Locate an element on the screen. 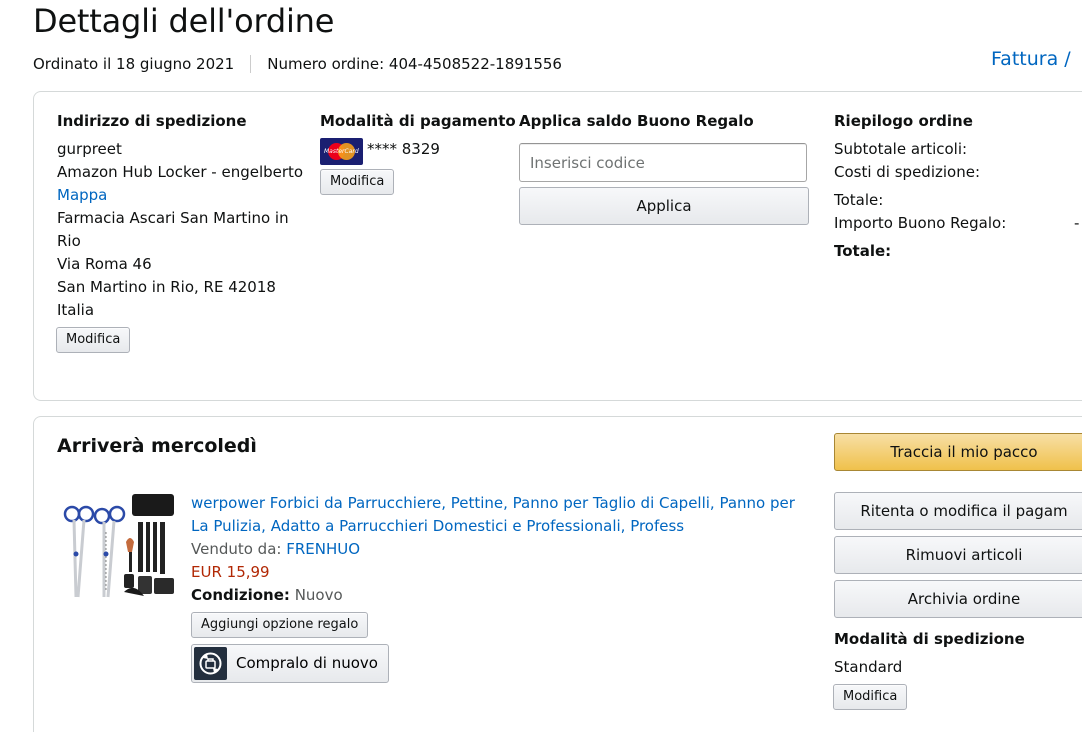  invoice-link: Fattura / is located at coordinates (1031, 59).